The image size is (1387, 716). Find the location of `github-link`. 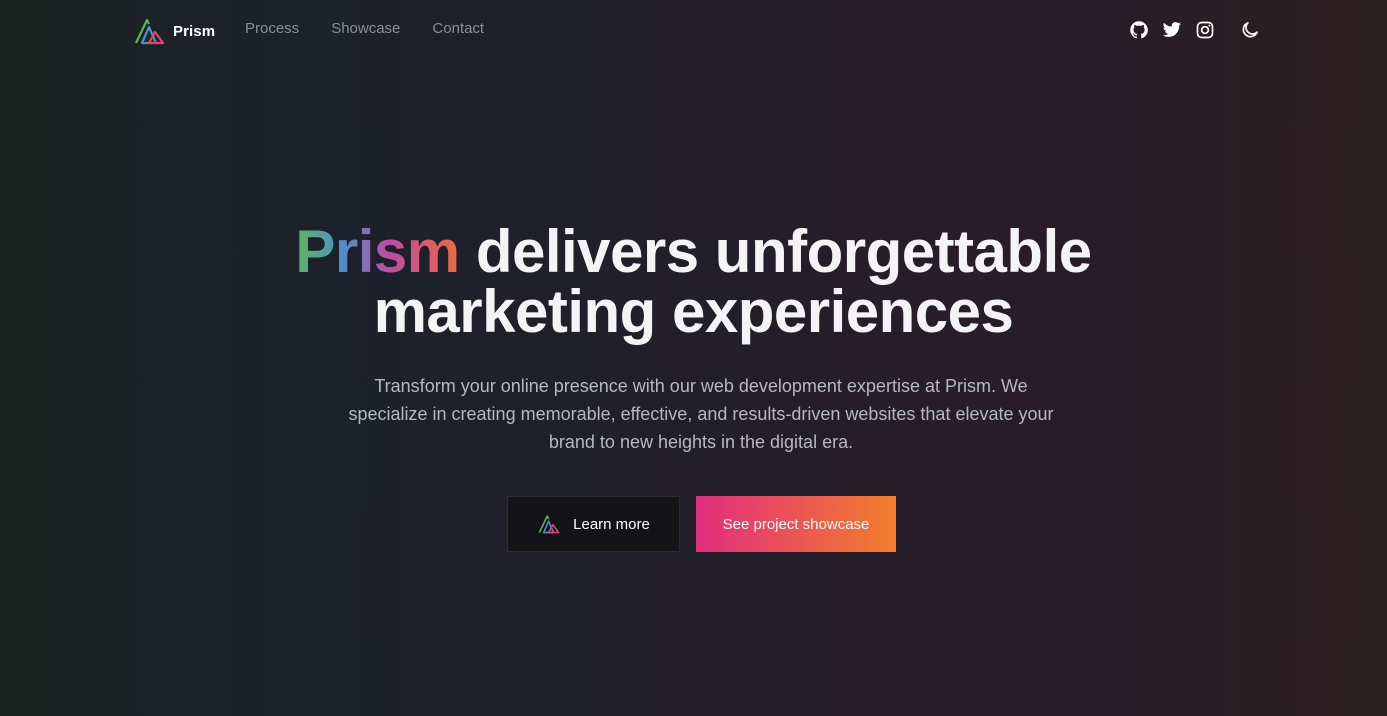

github-link is located at coordinates (1139, 30).